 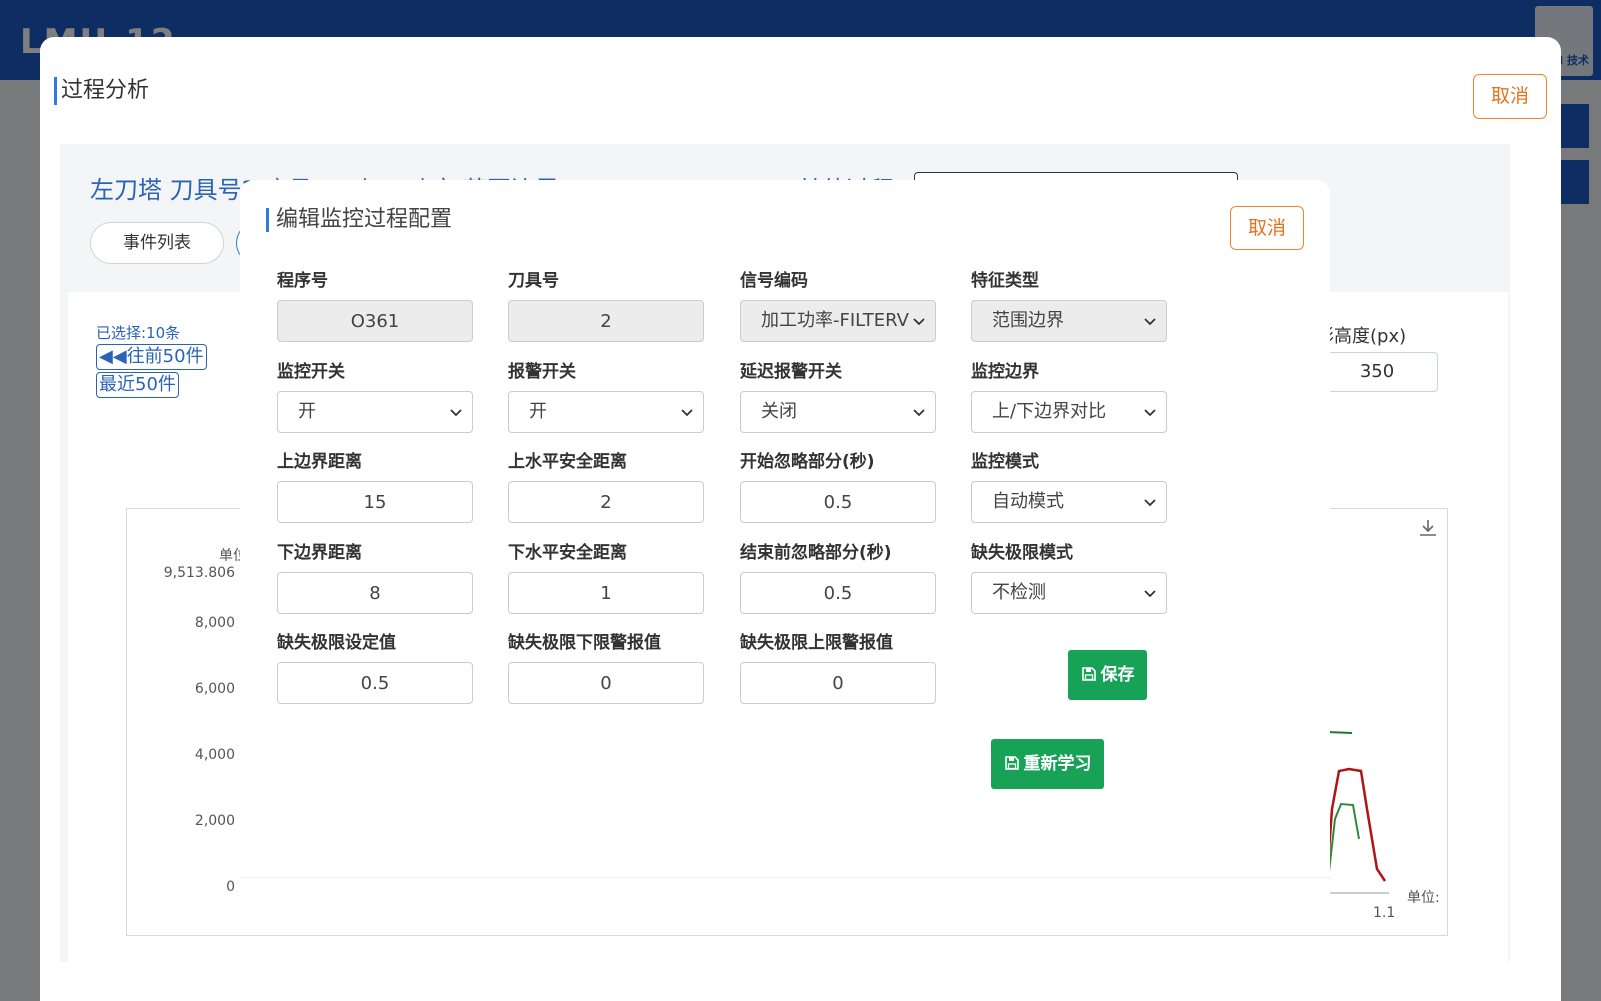 I want to click on alarm-switch-field: 报警开关 开, so click(x=606, y=397).